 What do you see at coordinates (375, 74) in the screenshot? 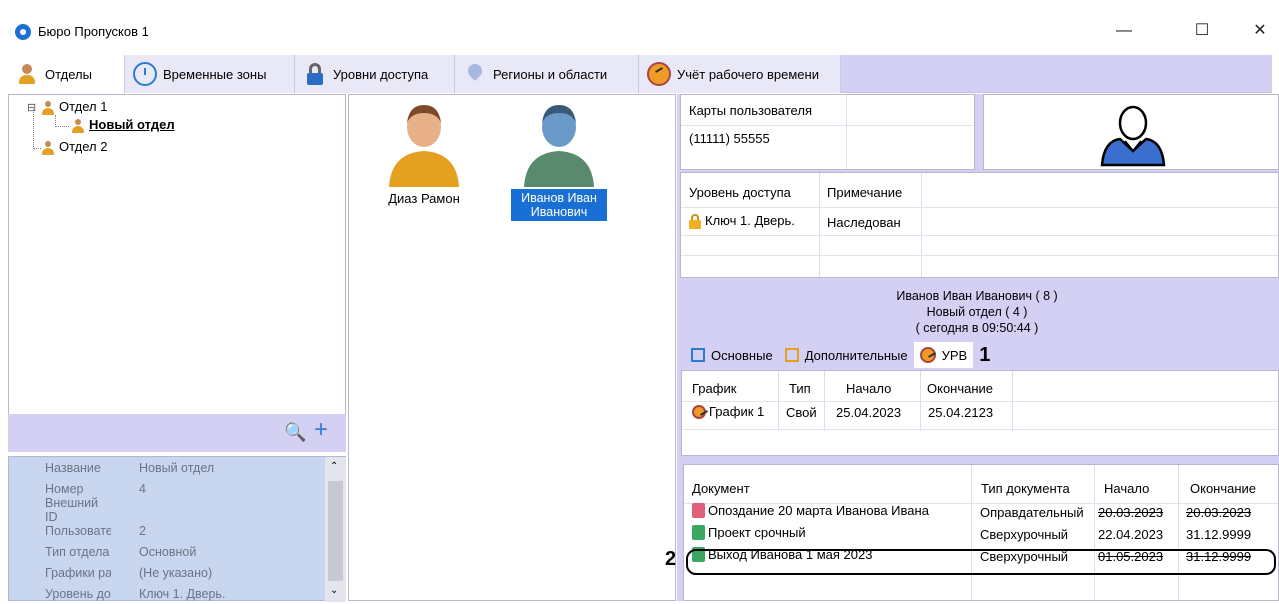
I see `tab-access-levels: Уровни доступа` at bounding box center [375, 74].